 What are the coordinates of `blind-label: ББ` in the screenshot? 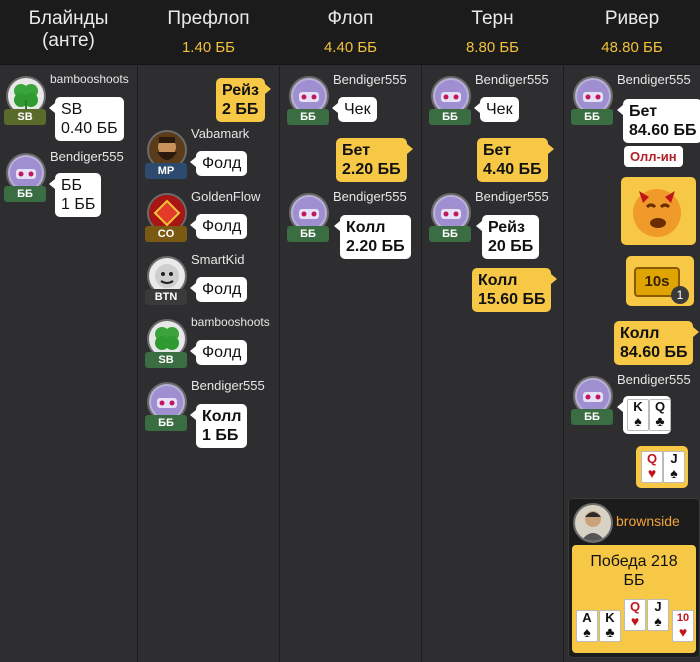 It's located at (71, 185).